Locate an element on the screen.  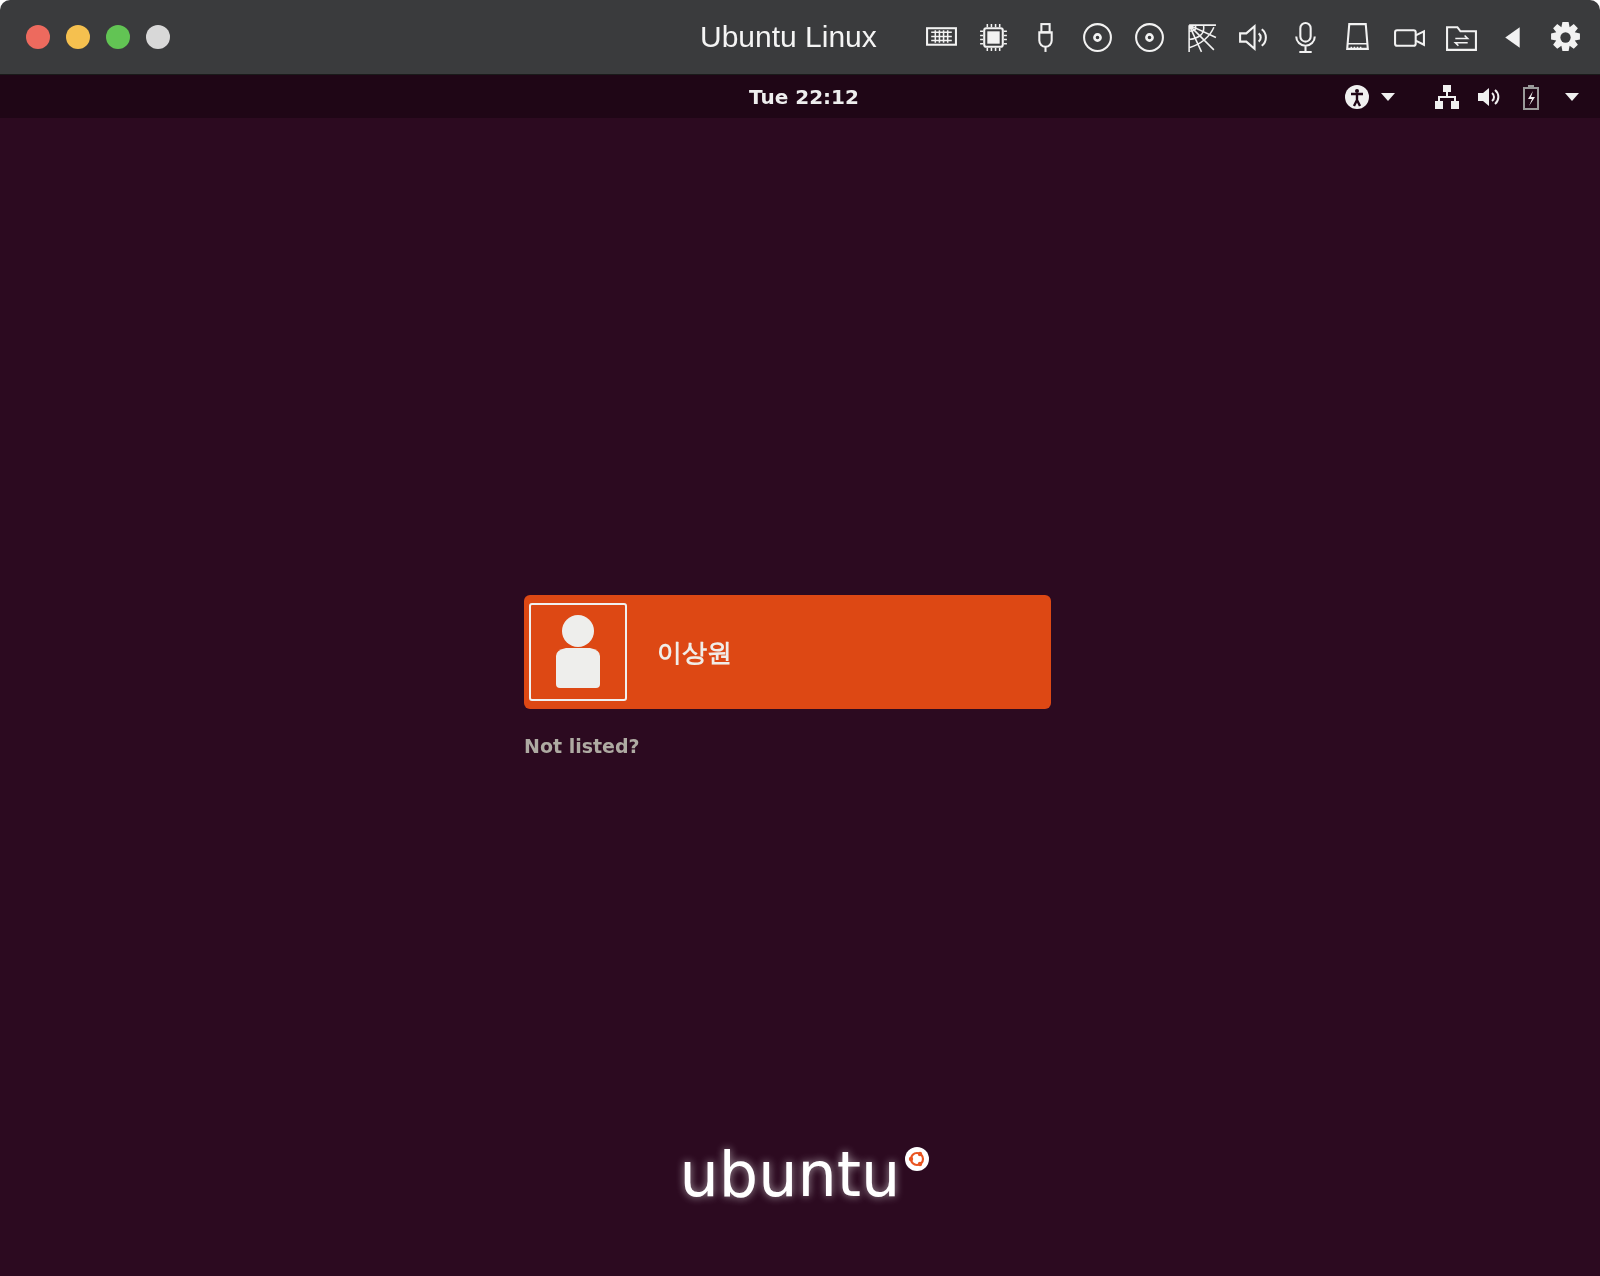
user-entry: 이상원 is located at coordinates (787, 652).